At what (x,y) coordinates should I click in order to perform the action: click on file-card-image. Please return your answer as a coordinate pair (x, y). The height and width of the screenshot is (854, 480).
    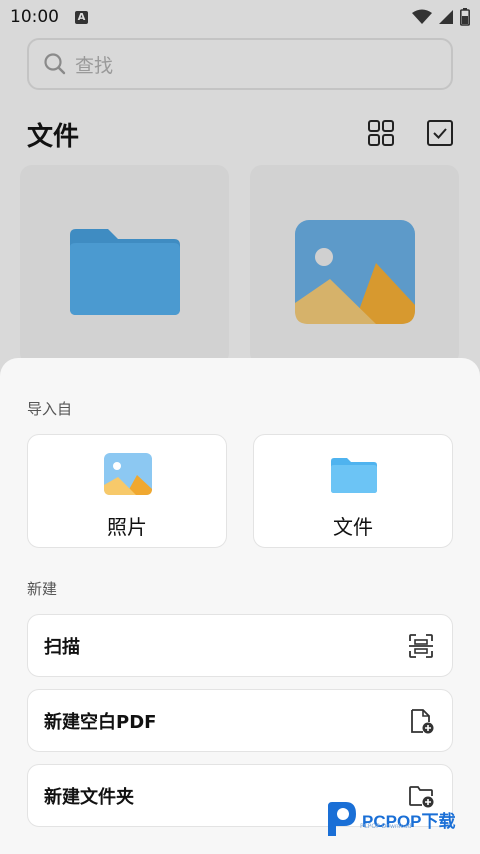
    Looking at the image, I should click on (354, 265).